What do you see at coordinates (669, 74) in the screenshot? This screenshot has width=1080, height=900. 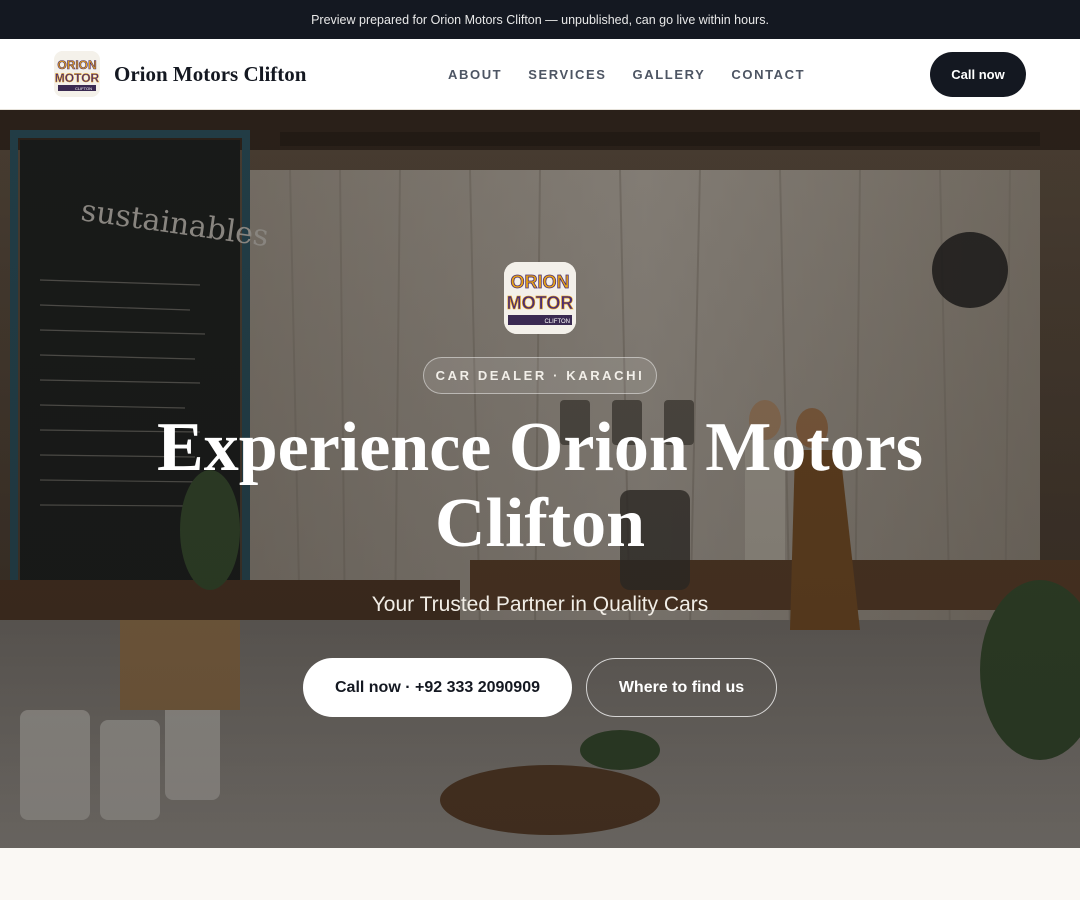 I see `nav-gallery: GALLERY` at bounding box center [669, 74].